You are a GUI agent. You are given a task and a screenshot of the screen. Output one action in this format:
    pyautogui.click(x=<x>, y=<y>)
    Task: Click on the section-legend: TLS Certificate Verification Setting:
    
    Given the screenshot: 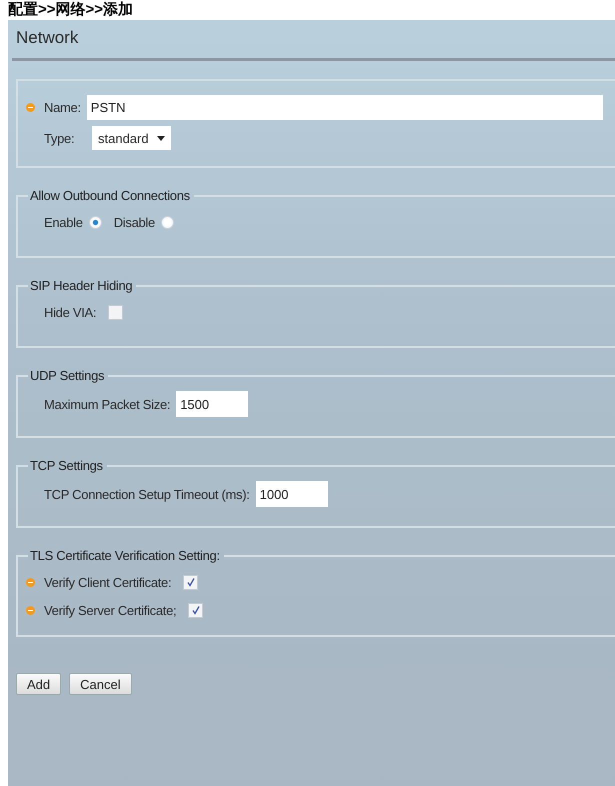 What is the action you would take?
    pyautogui.click(x=126, y=555)
    